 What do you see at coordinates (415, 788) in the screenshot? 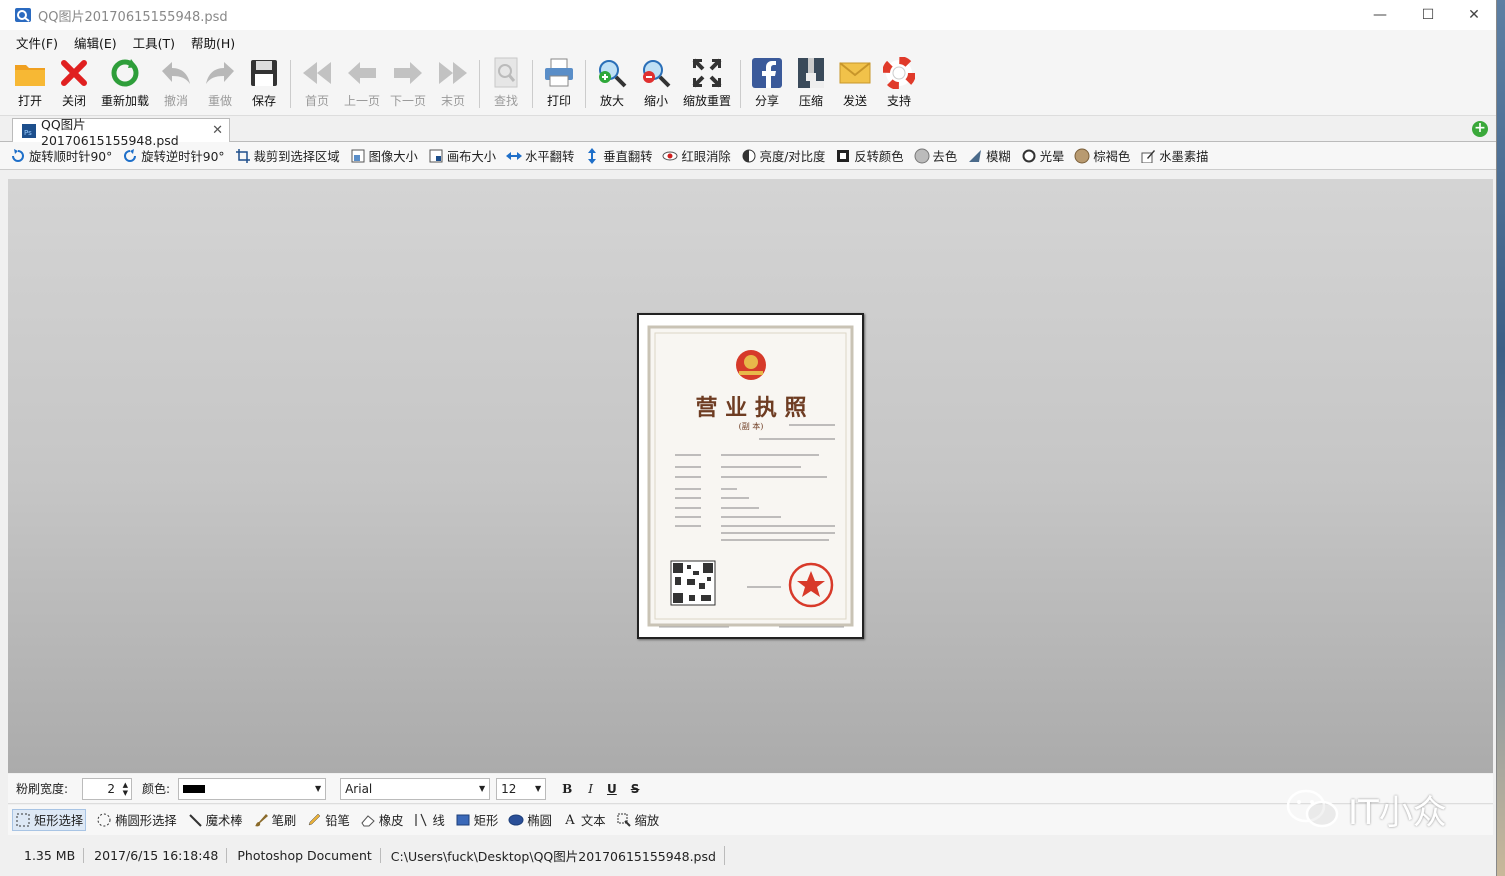
I see `font-dropdown: Arial ▼` at bounding box center [415, 788].